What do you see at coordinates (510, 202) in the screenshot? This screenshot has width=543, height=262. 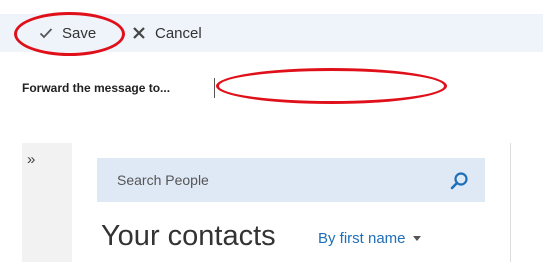 I see `panel-divider` at bounding box center [510, 202].